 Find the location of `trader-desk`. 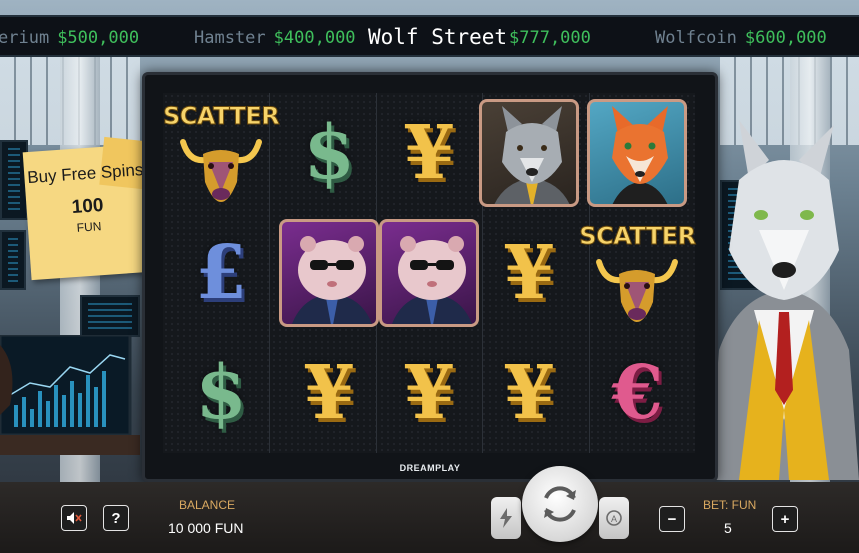

trader-desk is located at coordinates (70, 394).